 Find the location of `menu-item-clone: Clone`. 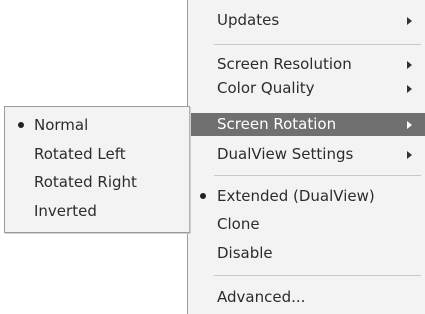

menu-item-clone: Clone is located at coordinates (306, 224).